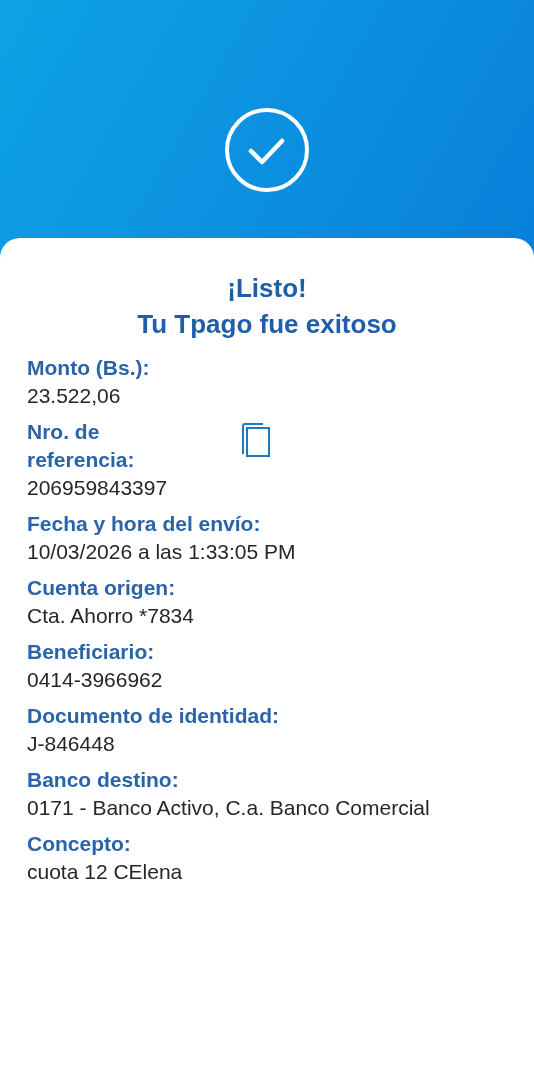  I want to click on field-label: Banco destino:, so click(103, 780).